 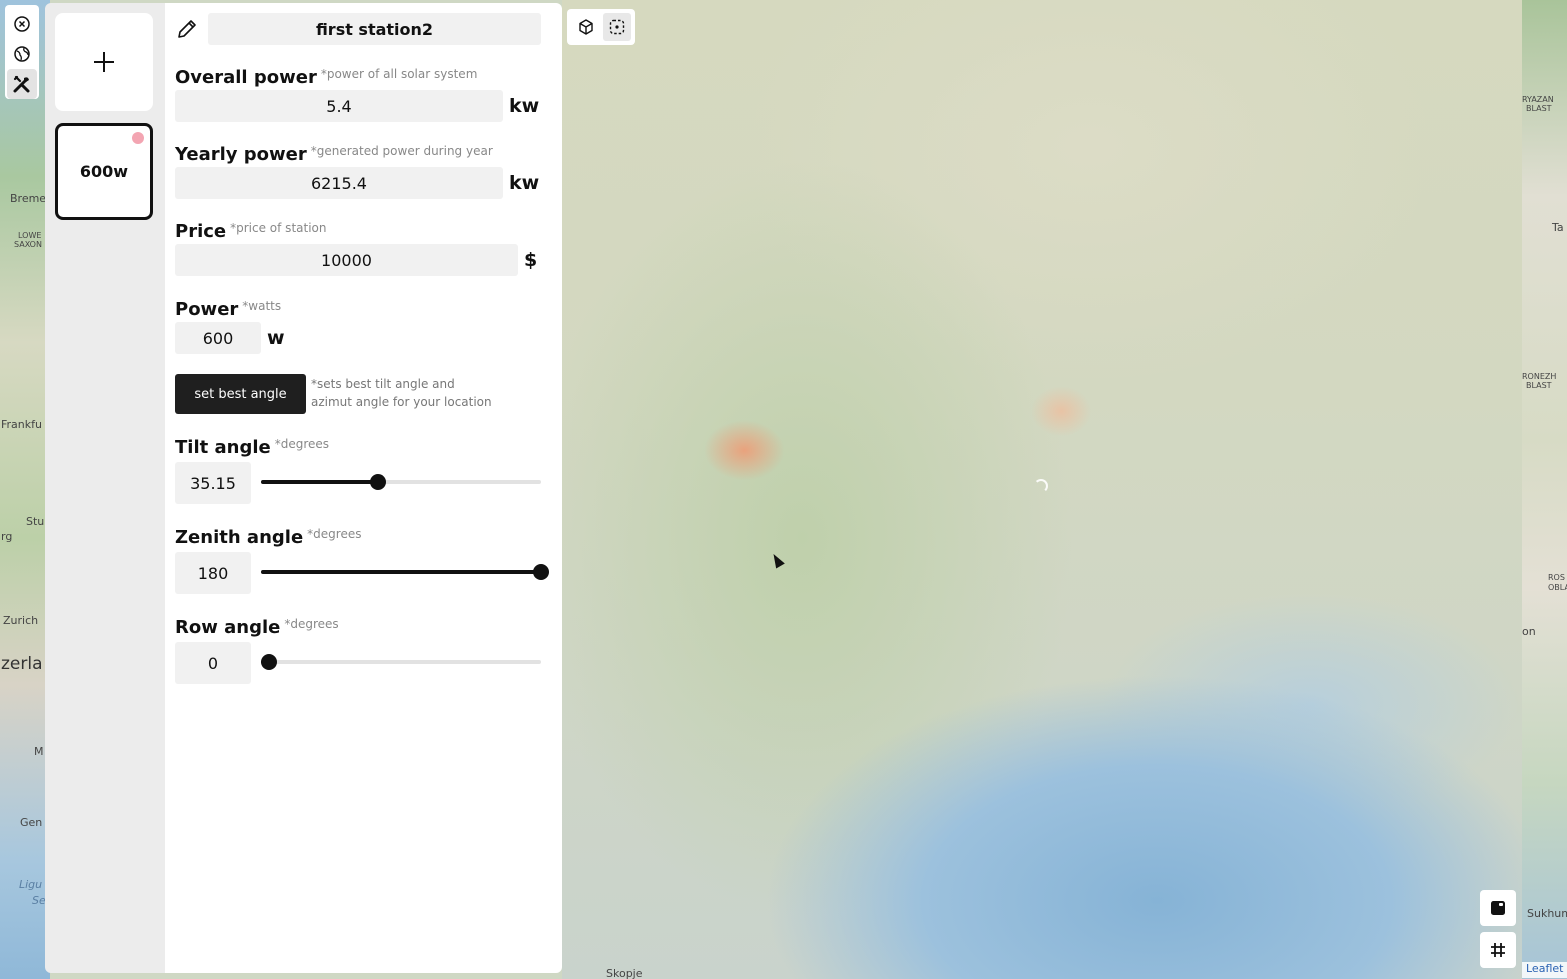 I want to click on overall-power-unit: kw, so click(x=524, y=106).